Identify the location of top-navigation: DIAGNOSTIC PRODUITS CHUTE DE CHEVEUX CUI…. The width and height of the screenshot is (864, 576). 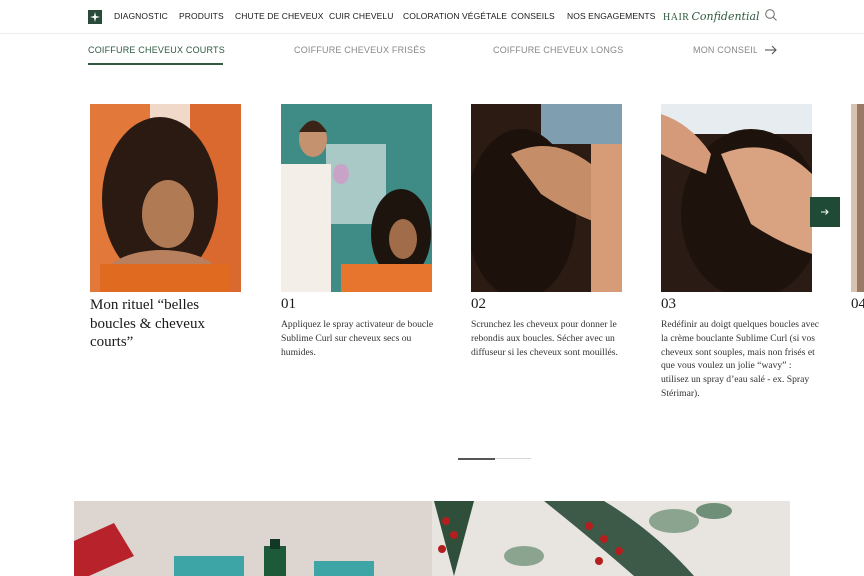
(432, 17).